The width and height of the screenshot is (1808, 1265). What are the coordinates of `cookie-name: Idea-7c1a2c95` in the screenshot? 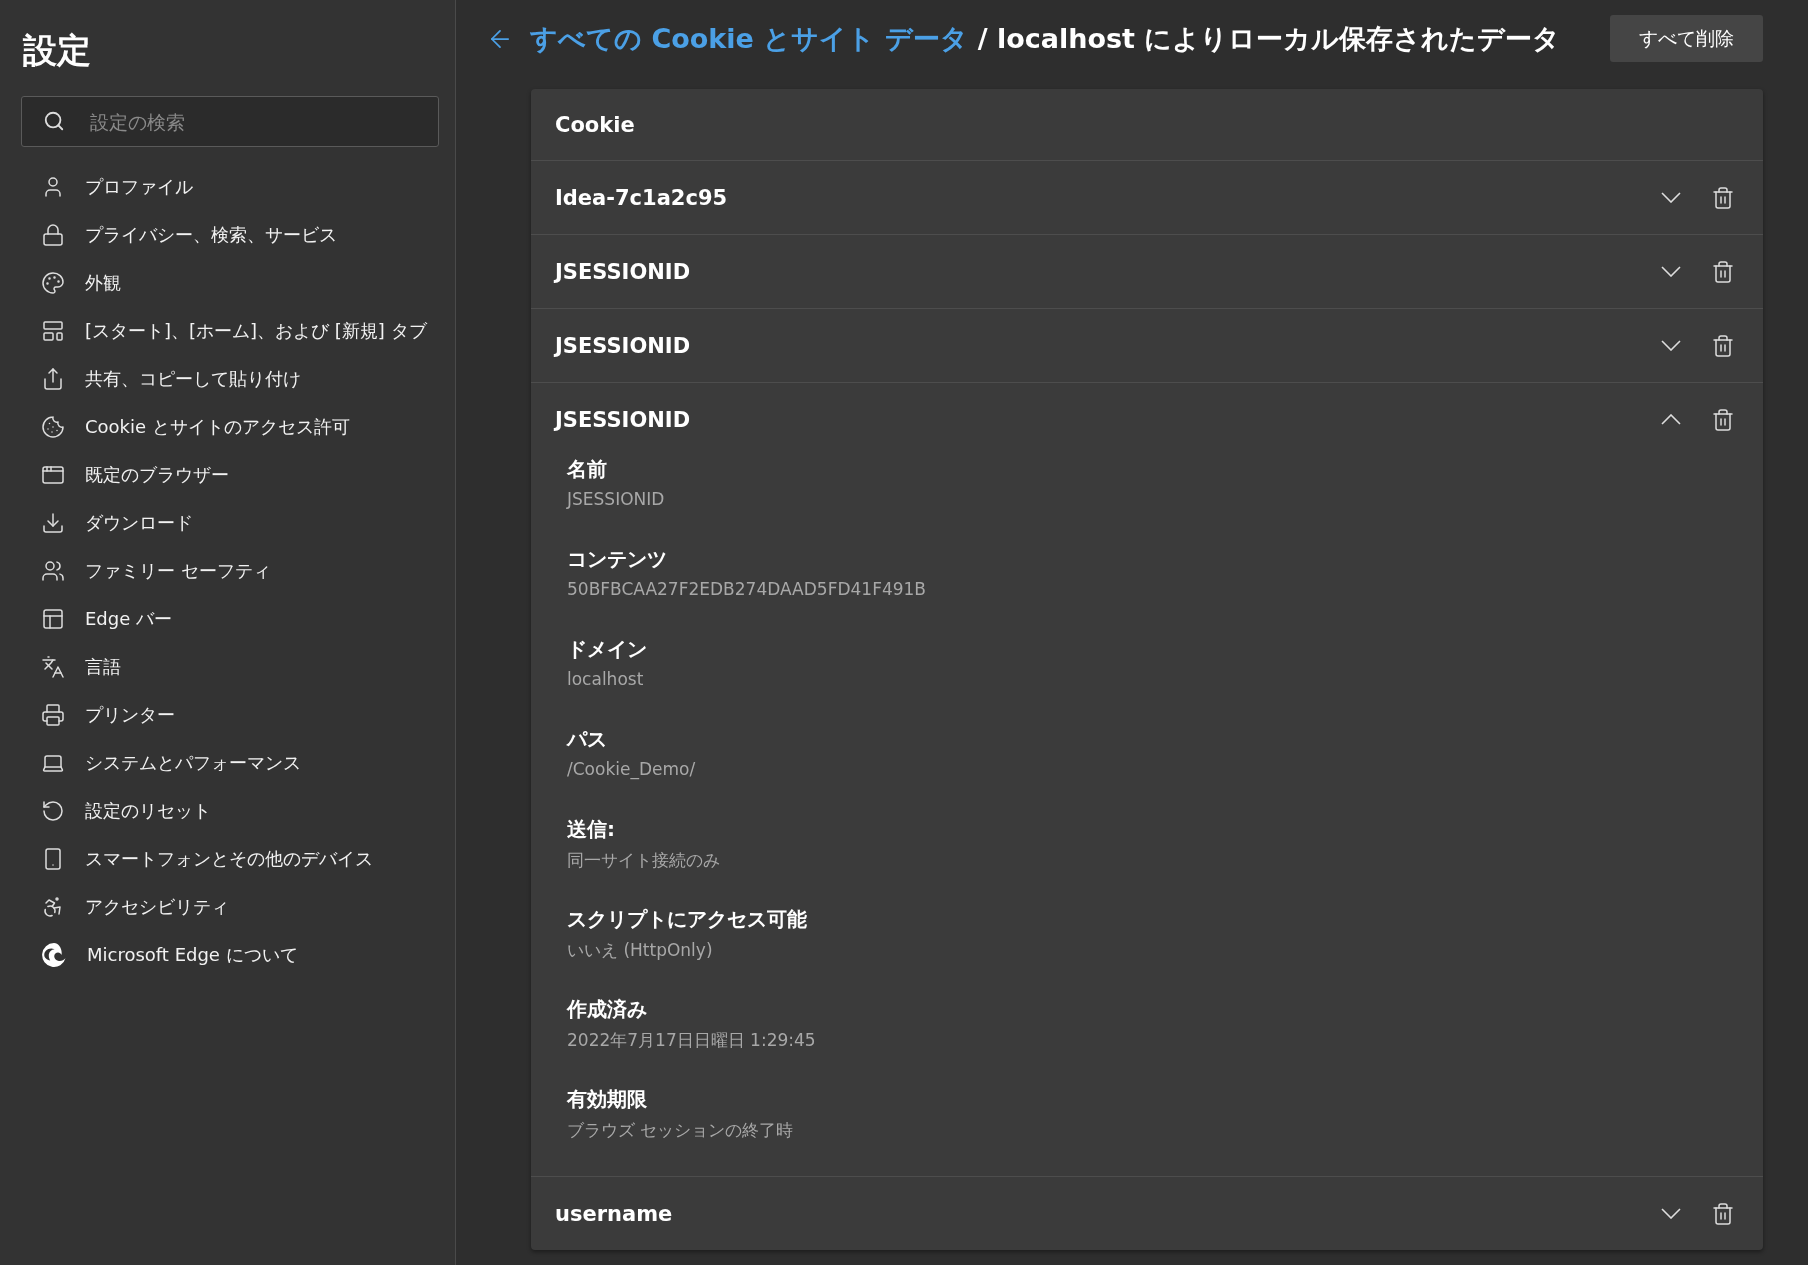 It's located at (642, 197).